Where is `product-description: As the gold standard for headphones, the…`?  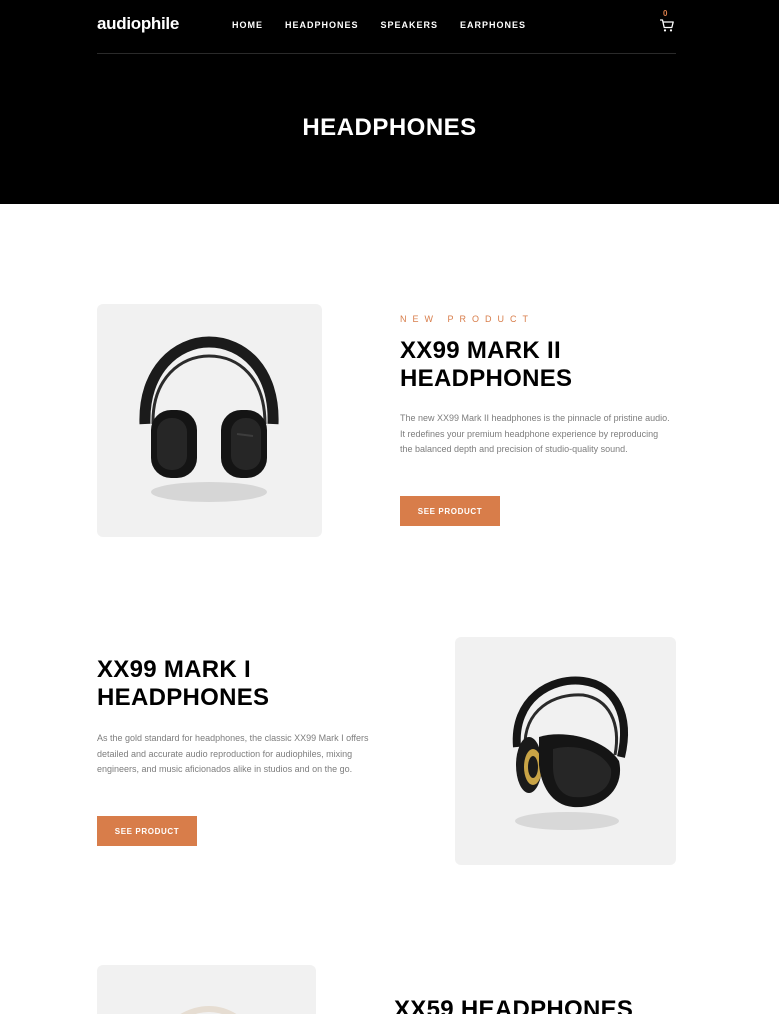 product-description: As the gold standard for headphones, the… is located at coordinates (233, 753).